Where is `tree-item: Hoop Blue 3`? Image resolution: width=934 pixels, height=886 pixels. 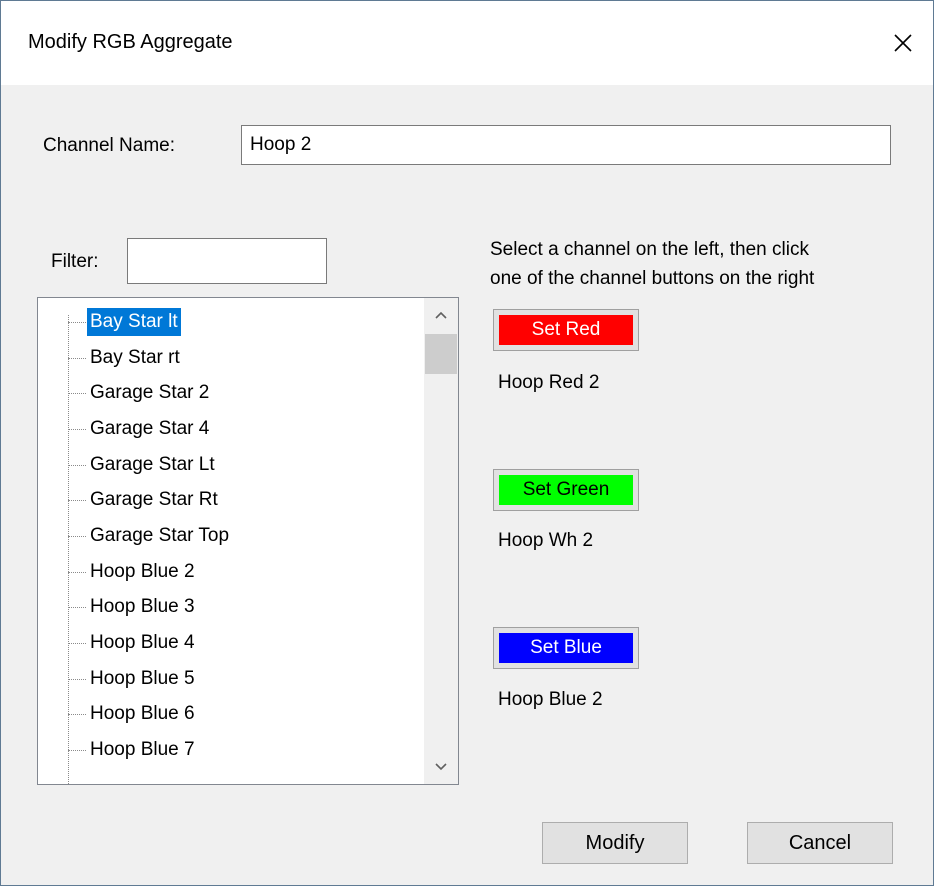 tree-item: Hoop Blue 3 is located at coordinates (228, 608).